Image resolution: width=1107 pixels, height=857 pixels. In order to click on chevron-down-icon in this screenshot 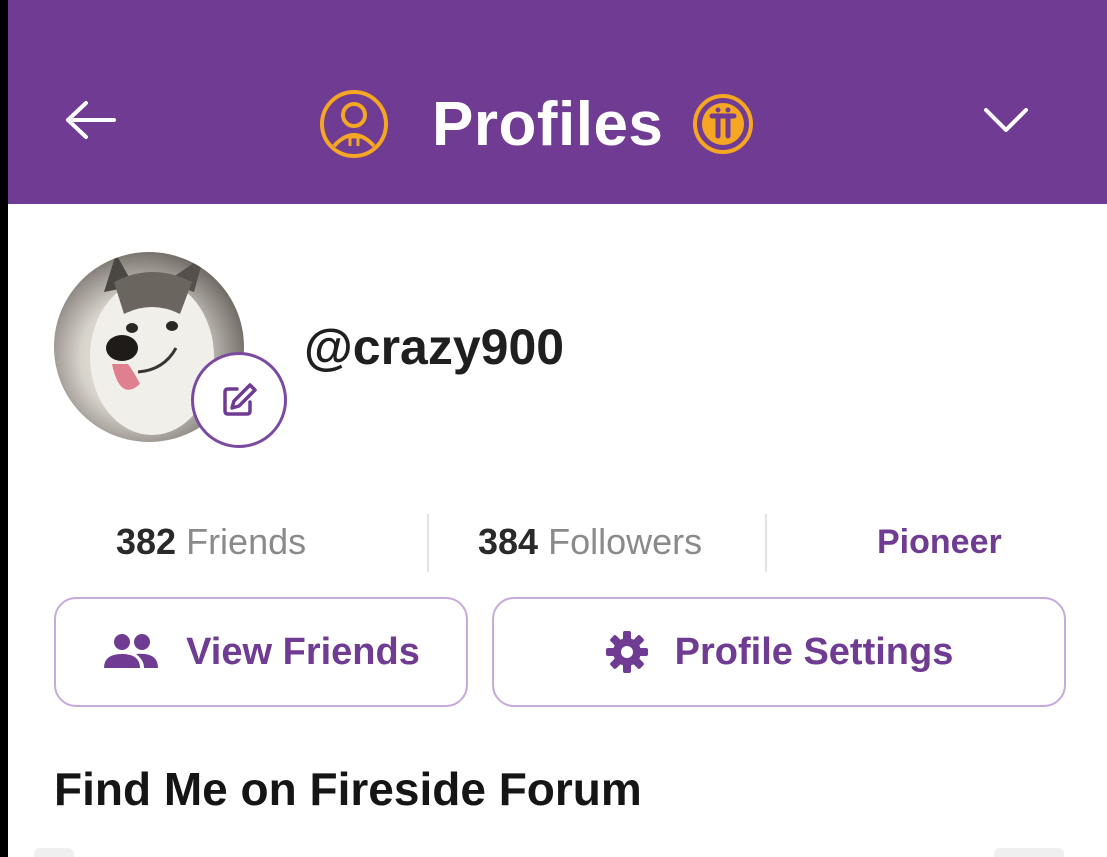, I will do `click(1006, 120)`.